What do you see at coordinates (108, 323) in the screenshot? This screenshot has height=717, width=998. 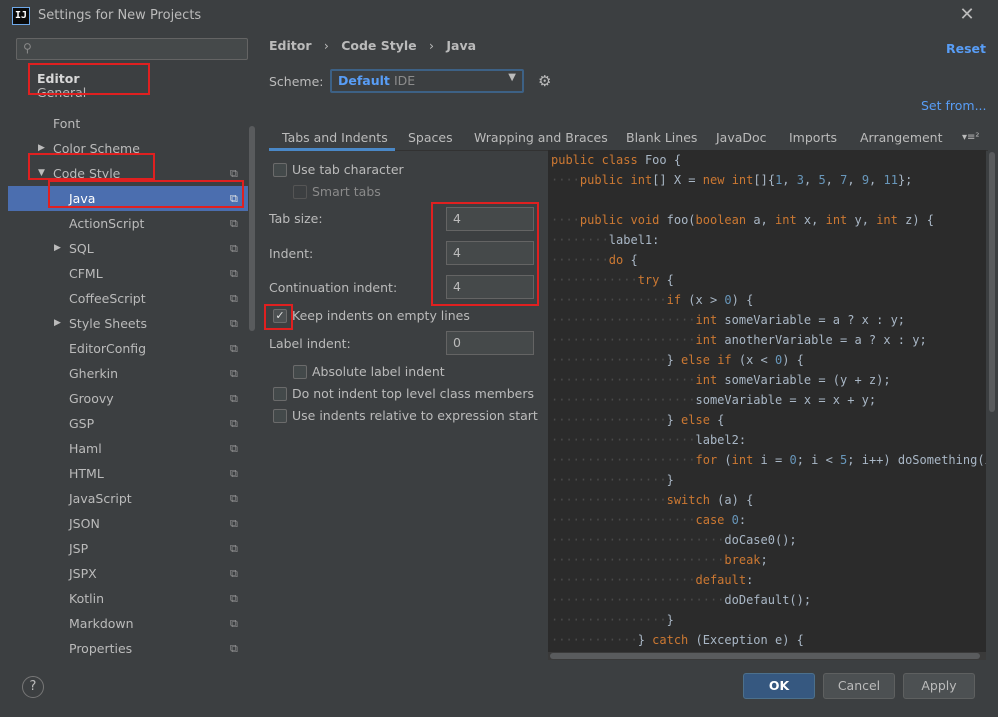 I see `sidebar-item-label: Style Sheets` at bounding box center [108, 323].